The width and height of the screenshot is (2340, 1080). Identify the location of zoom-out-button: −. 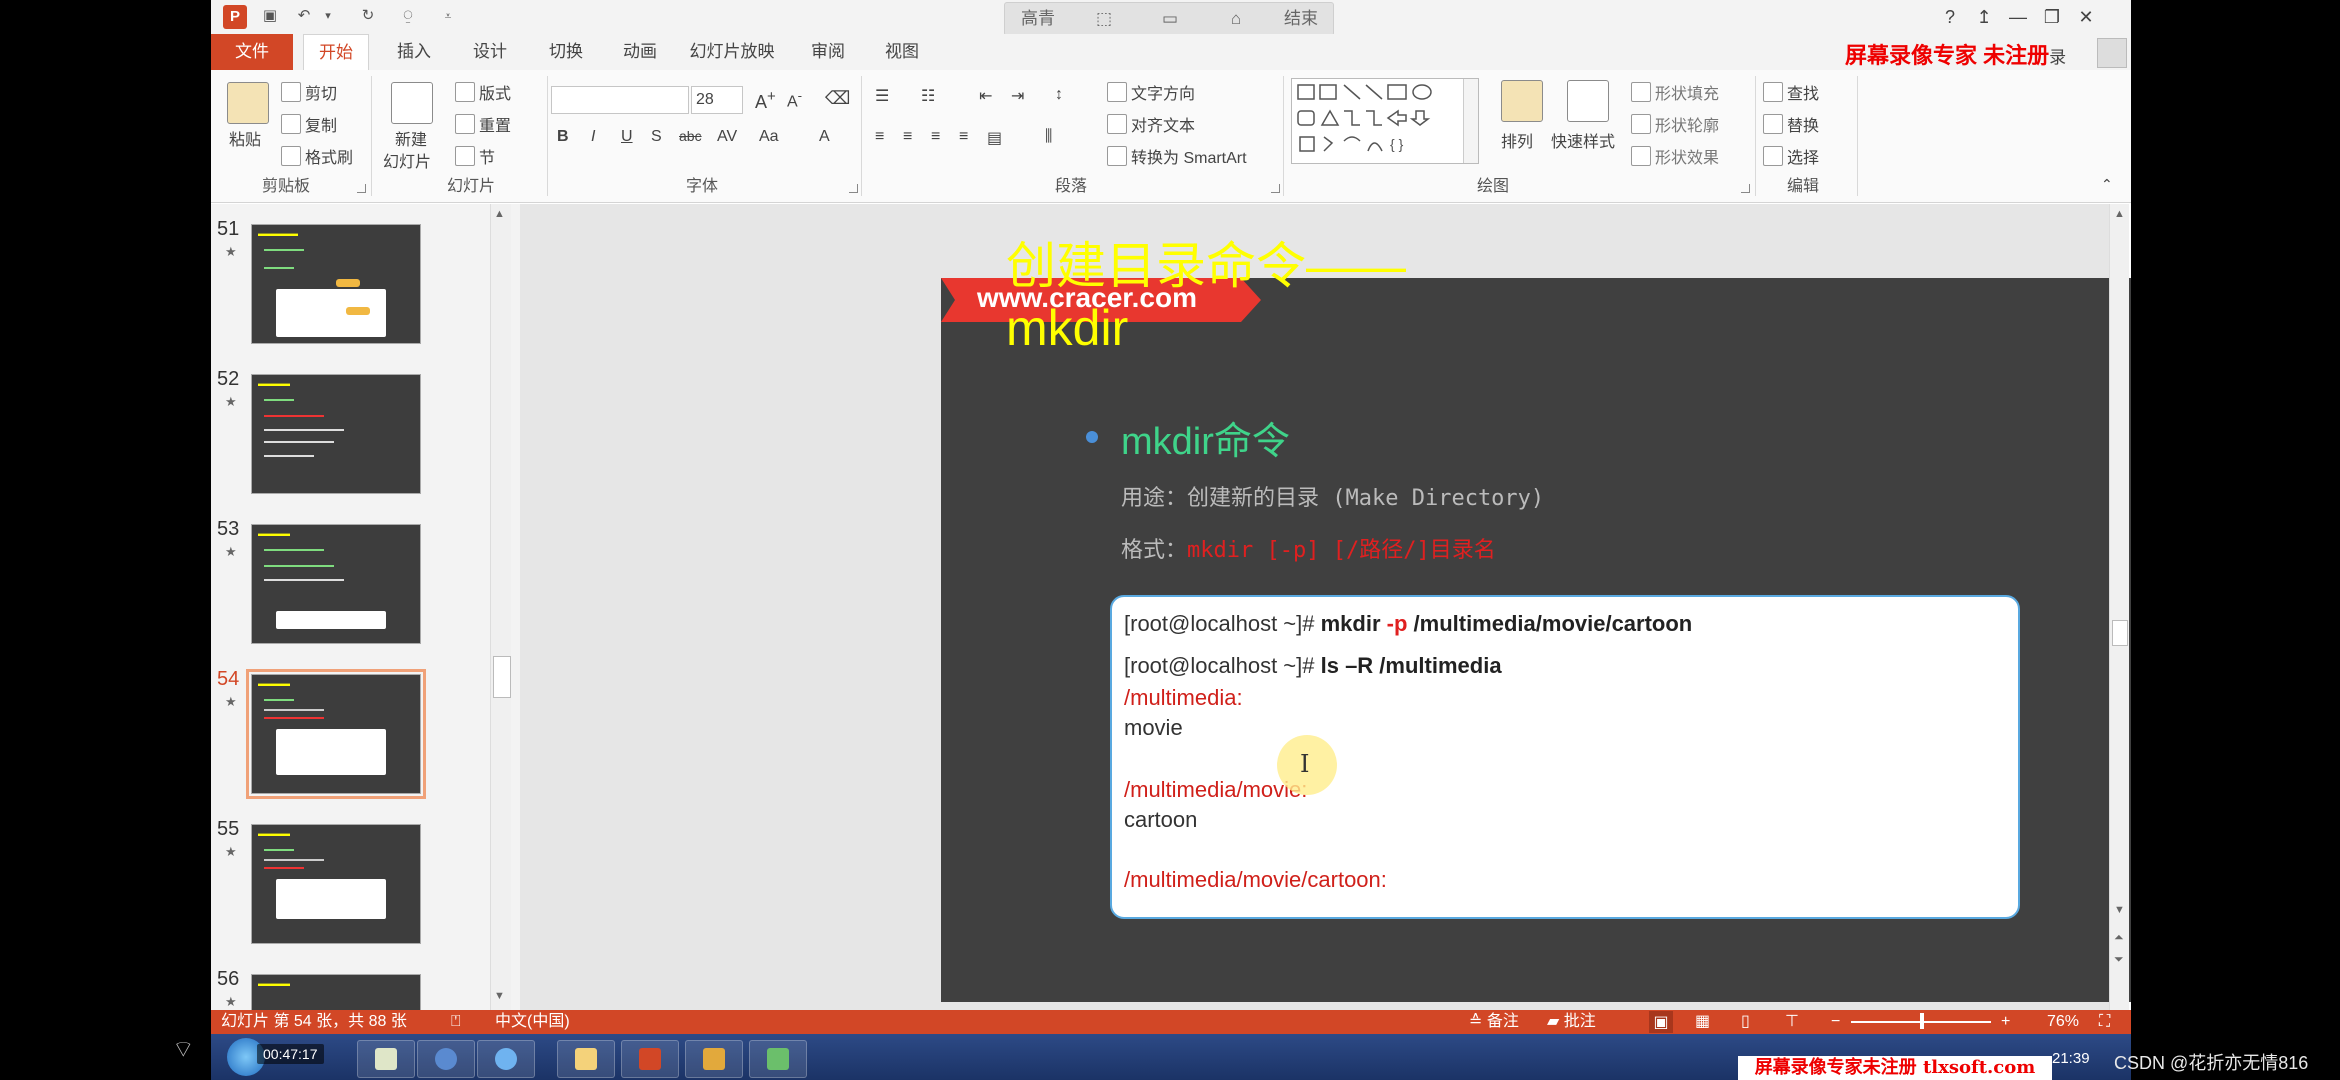
(1835, 1022).